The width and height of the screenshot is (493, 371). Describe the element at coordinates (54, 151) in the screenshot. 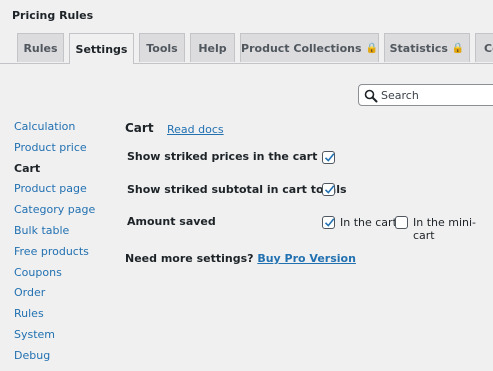

I see `sidebar-item-product-price: Product price` at that location.